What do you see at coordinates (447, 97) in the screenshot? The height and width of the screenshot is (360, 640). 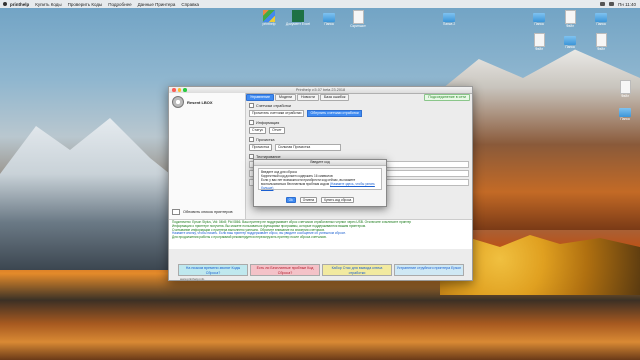 I see `network-status-badge: Подсоединение в сети` at bounding box center [447, 97].